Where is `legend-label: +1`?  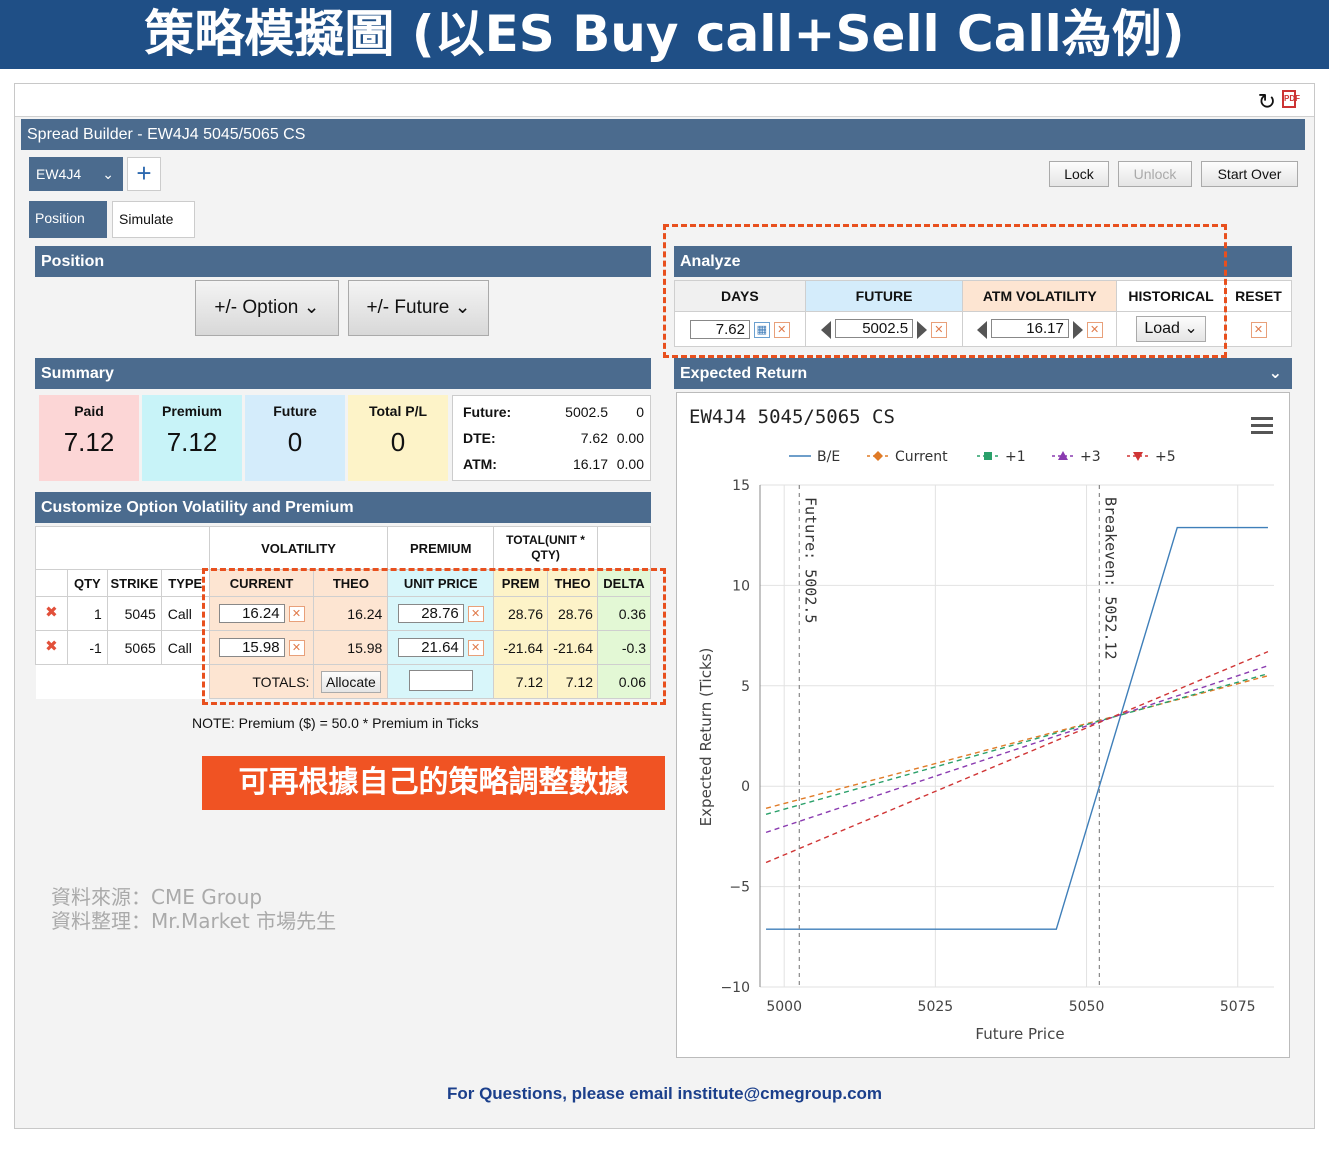 legend-label: +1 is located at coordinates (1015, 457).